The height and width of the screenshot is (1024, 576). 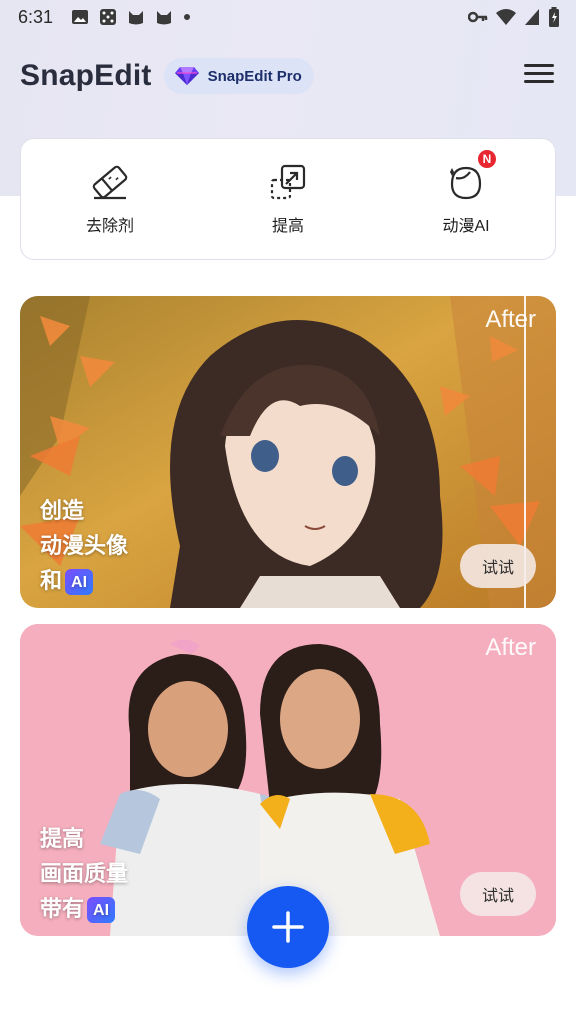 What do you see at coordinates (108, 17) in the screenshot?
I see `dice-notification-icon` at bounding box center [108, 17].